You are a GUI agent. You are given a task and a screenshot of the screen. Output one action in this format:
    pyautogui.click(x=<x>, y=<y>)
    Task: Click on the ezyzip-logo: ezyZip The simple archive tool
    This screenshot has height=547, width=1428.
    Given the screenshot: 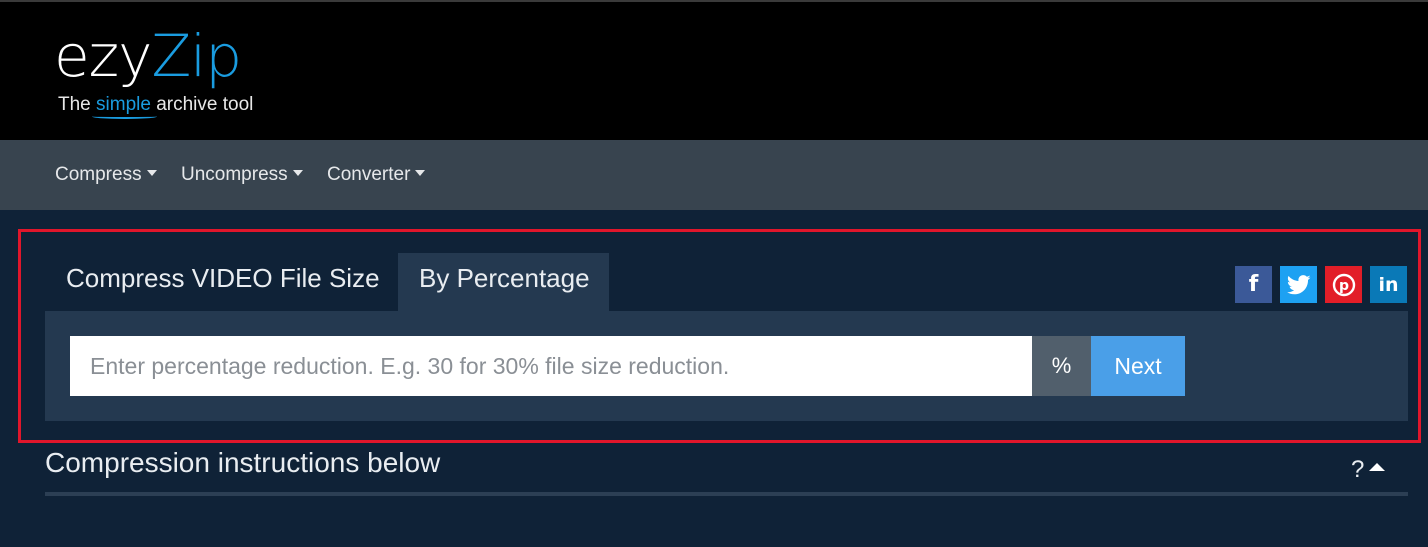 What is the action you would take?
    pyautogui.click(x=153, y=68)
    